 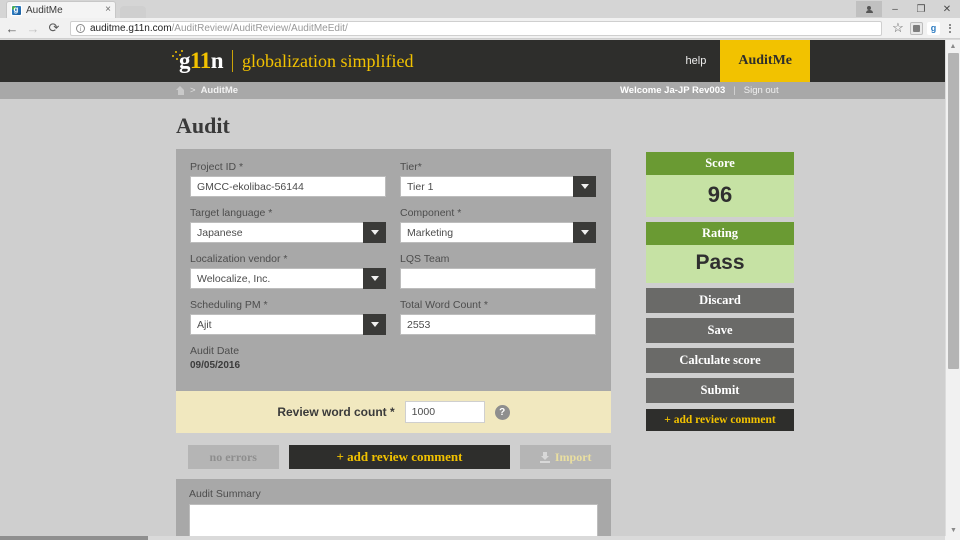 I want to click on field-target-language: Target language *, so click(x=288, y=225).